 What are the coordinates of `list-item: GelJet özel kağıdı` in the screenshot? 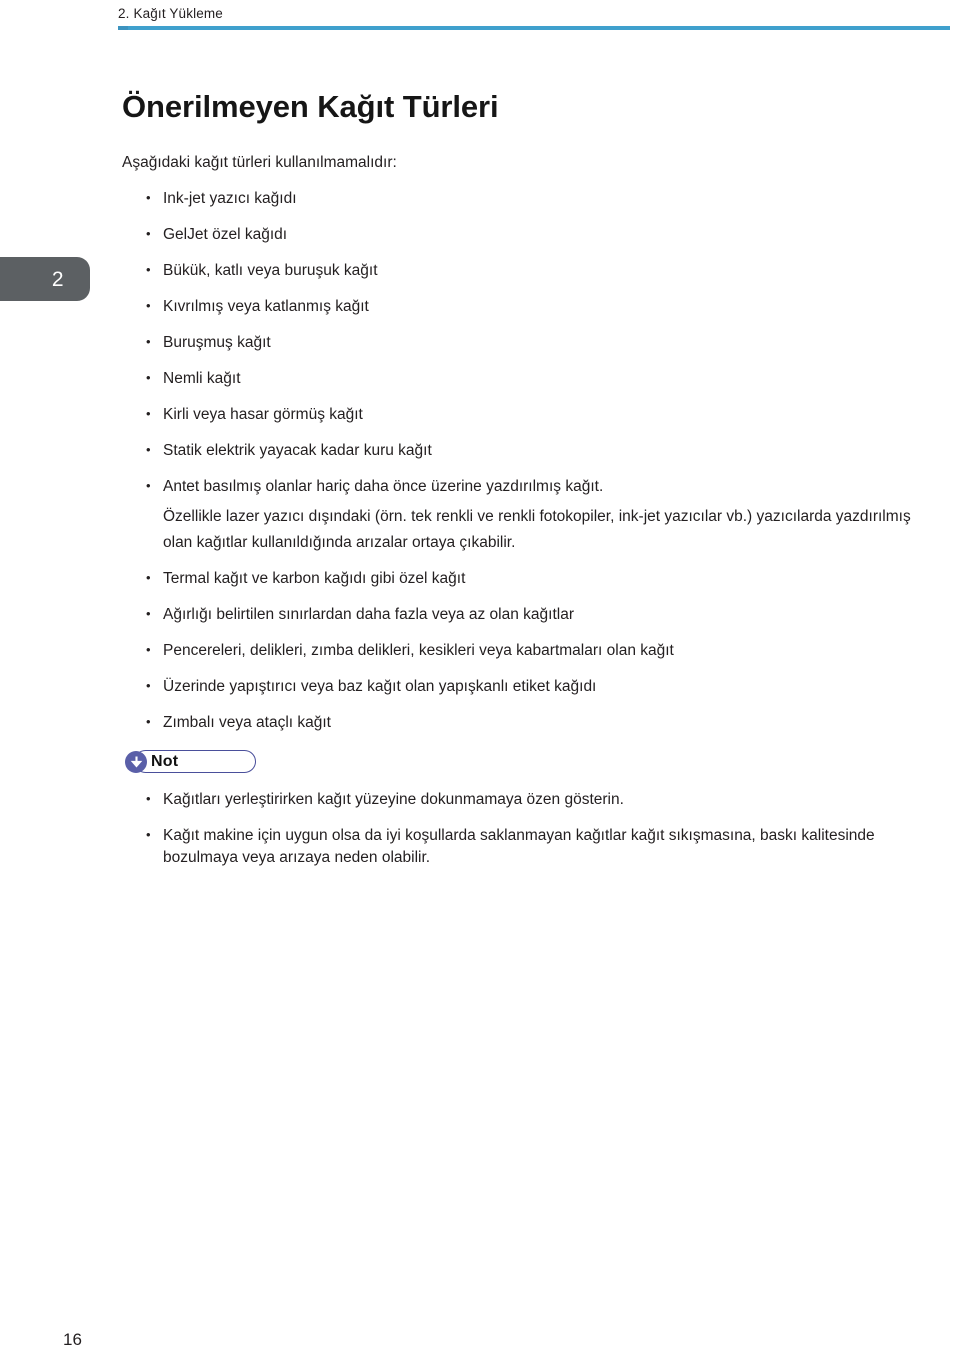 It's located at (522, 234).